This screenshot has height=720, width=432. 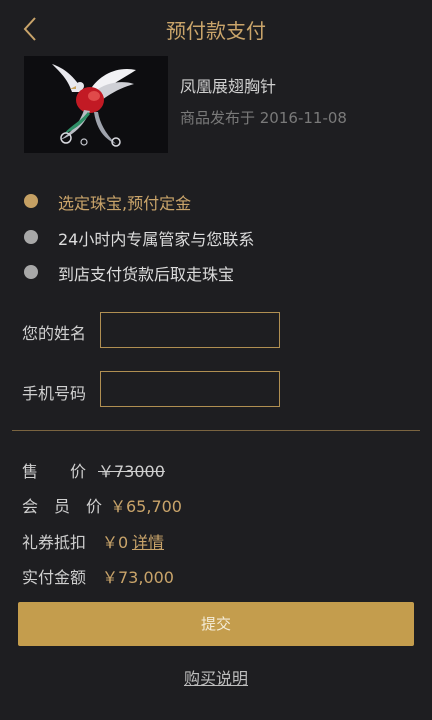 I want to click on name-field-label: 您的姓名, so click(x=54, y=333).